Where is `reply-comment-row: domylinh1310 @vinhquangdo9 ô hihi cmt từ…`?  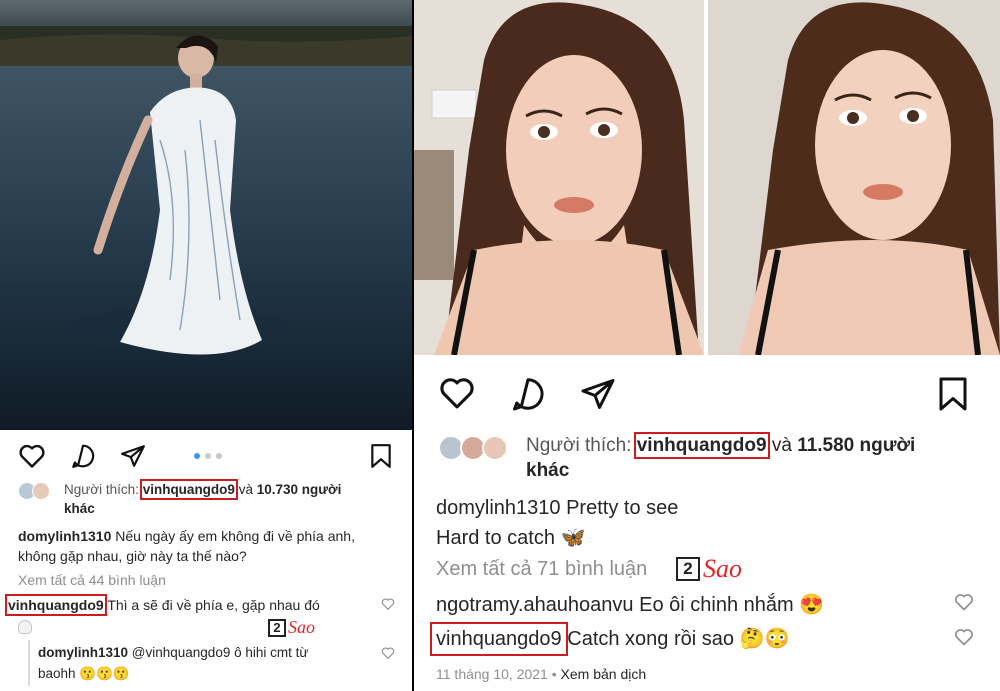
reply-comment-row: domylinh1310 @vinhquangdo9 ô hihi cmt từ… is located at coordinates (208, 663).